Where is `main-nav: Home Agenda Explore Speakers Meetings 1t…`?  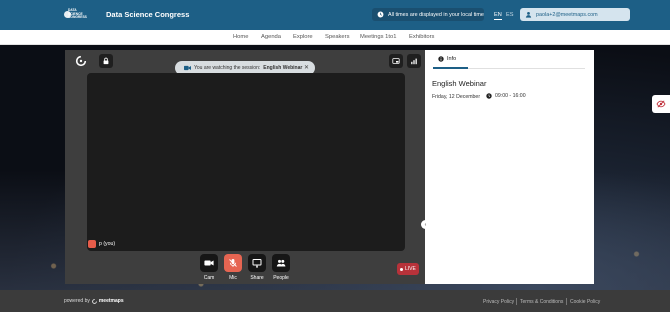 main-nav: Home Agenda Explore Speakers Meetings 1t… is located at coordinates (335, 37).